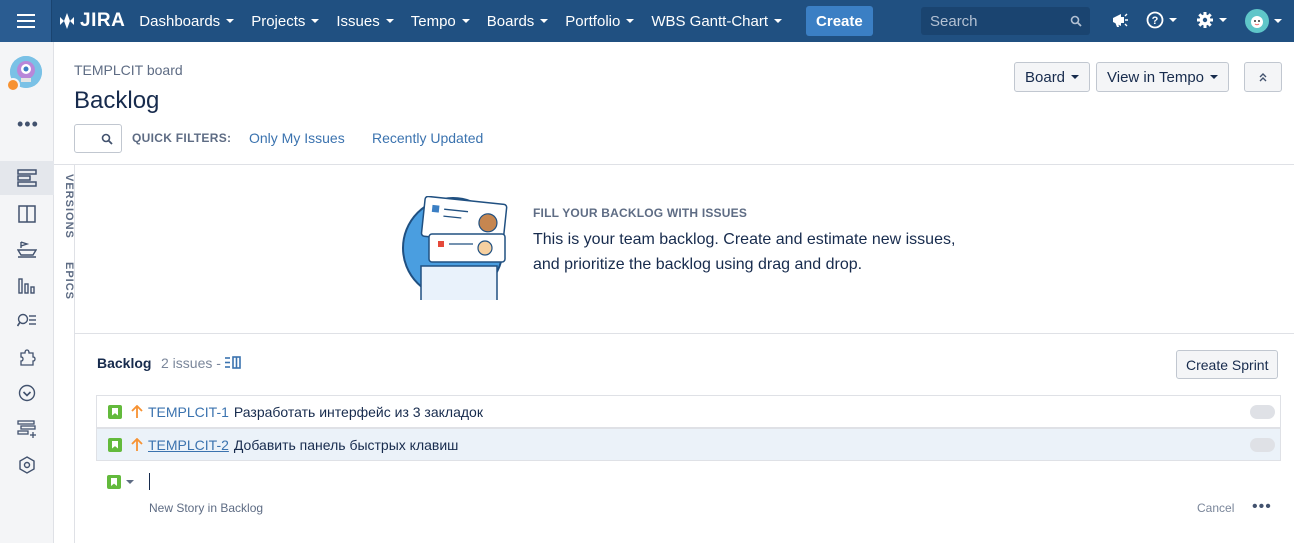 The height and width of the screenshot is (543, 1294). I want to click on settings-gear-icon, so click(1211, 20).